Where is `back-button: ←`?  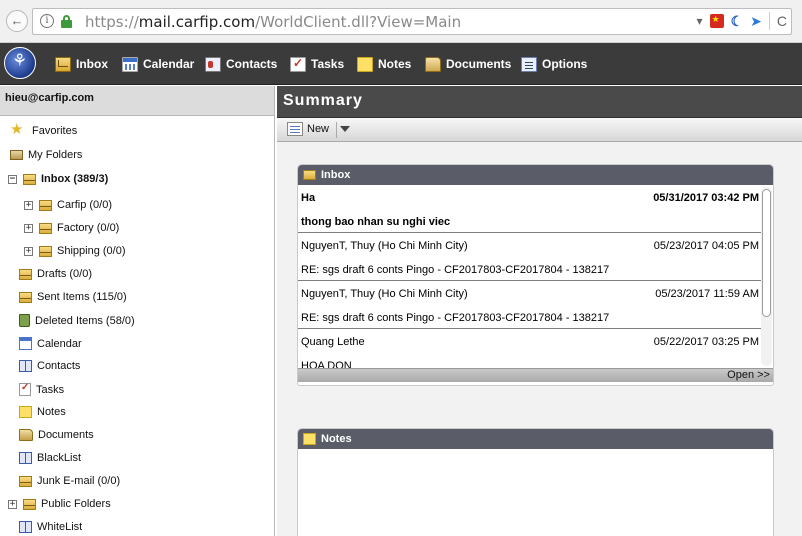 back-button: ← is located at coordinates (17, 21).